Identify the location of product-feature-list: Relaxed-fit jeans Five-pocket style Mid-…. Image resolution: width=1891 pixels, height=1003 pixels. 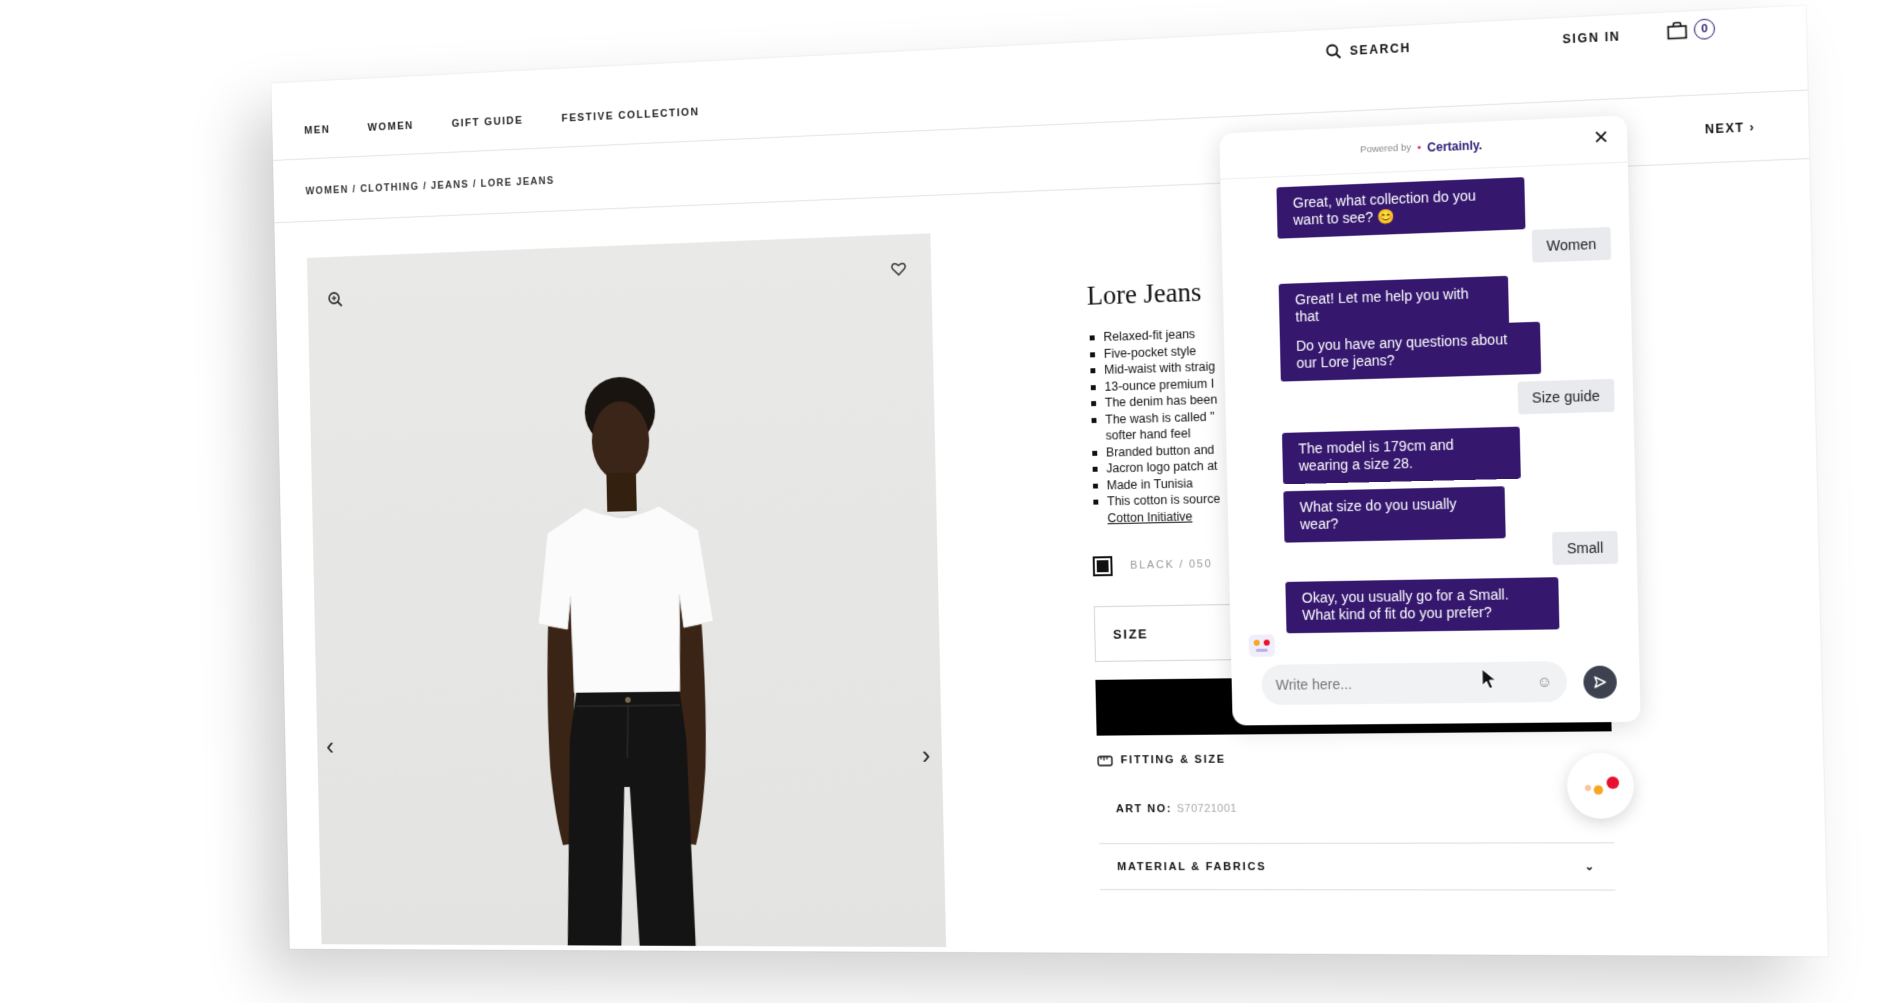
(1154, 425).